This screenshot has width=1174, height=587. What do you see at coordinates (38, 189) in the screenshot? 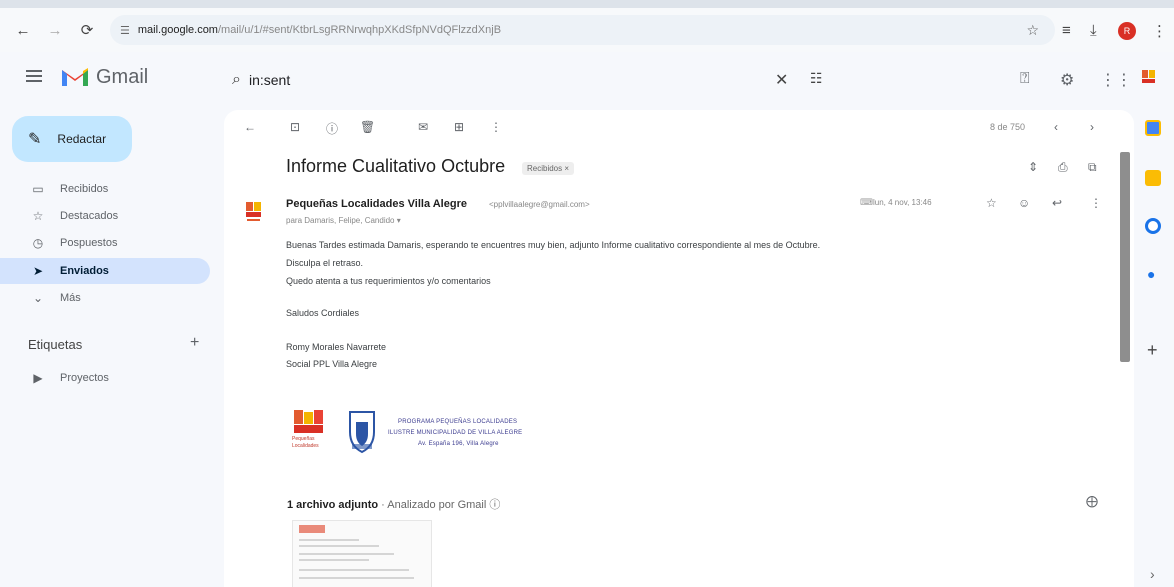
I see `inbox-icon: ▭` at bounding box center [38, 189].